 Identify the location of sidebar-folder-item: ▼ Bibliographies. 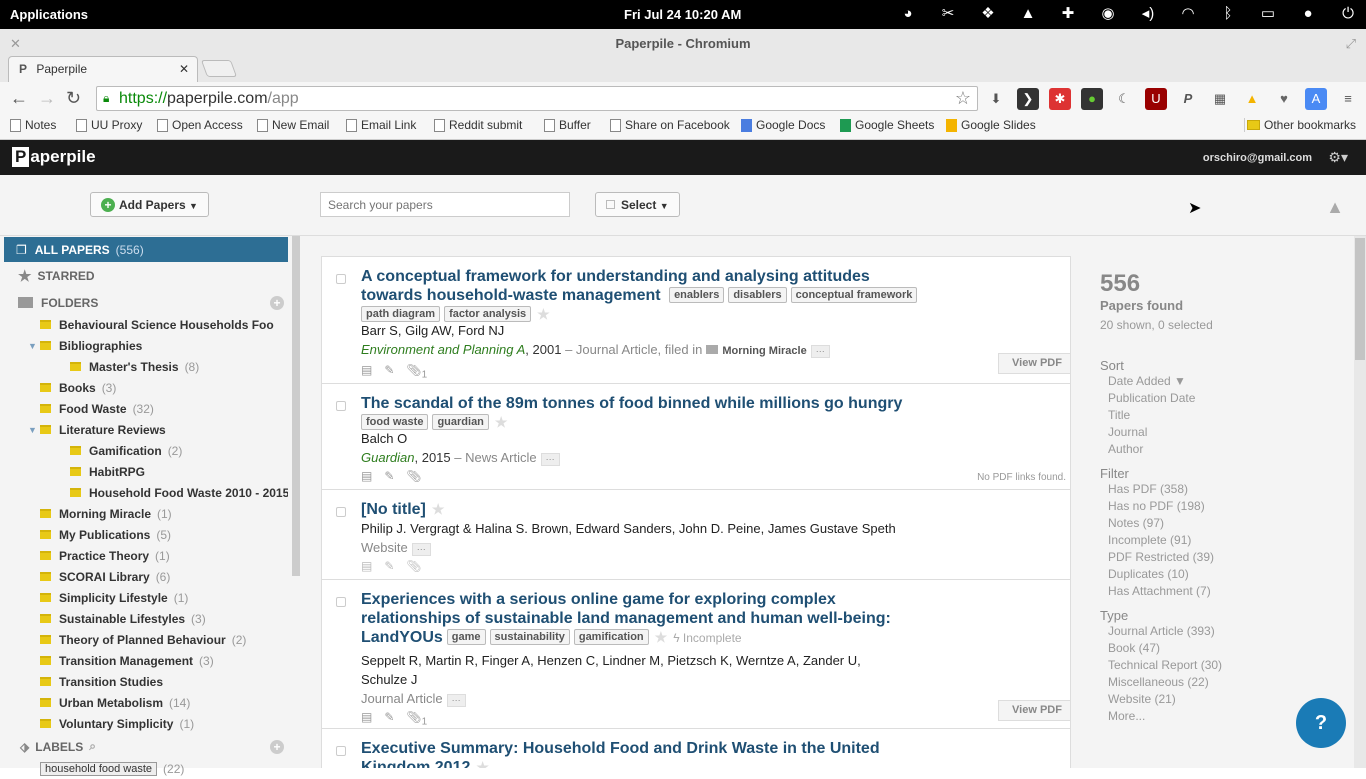
(146, 345).